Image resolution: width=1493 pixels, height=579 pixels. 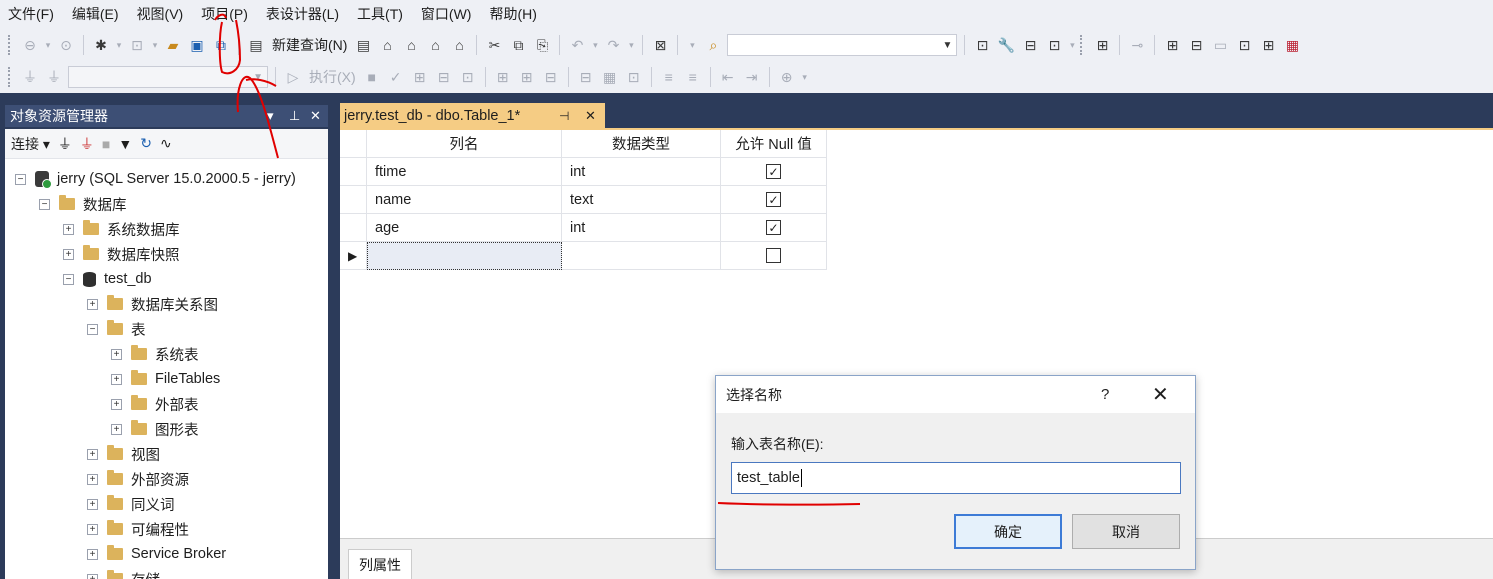 What do you see at coordinates (512, 14) in the screenshot?
I see `menu-help: 帮助(H)` at bounding box center [512, 14].